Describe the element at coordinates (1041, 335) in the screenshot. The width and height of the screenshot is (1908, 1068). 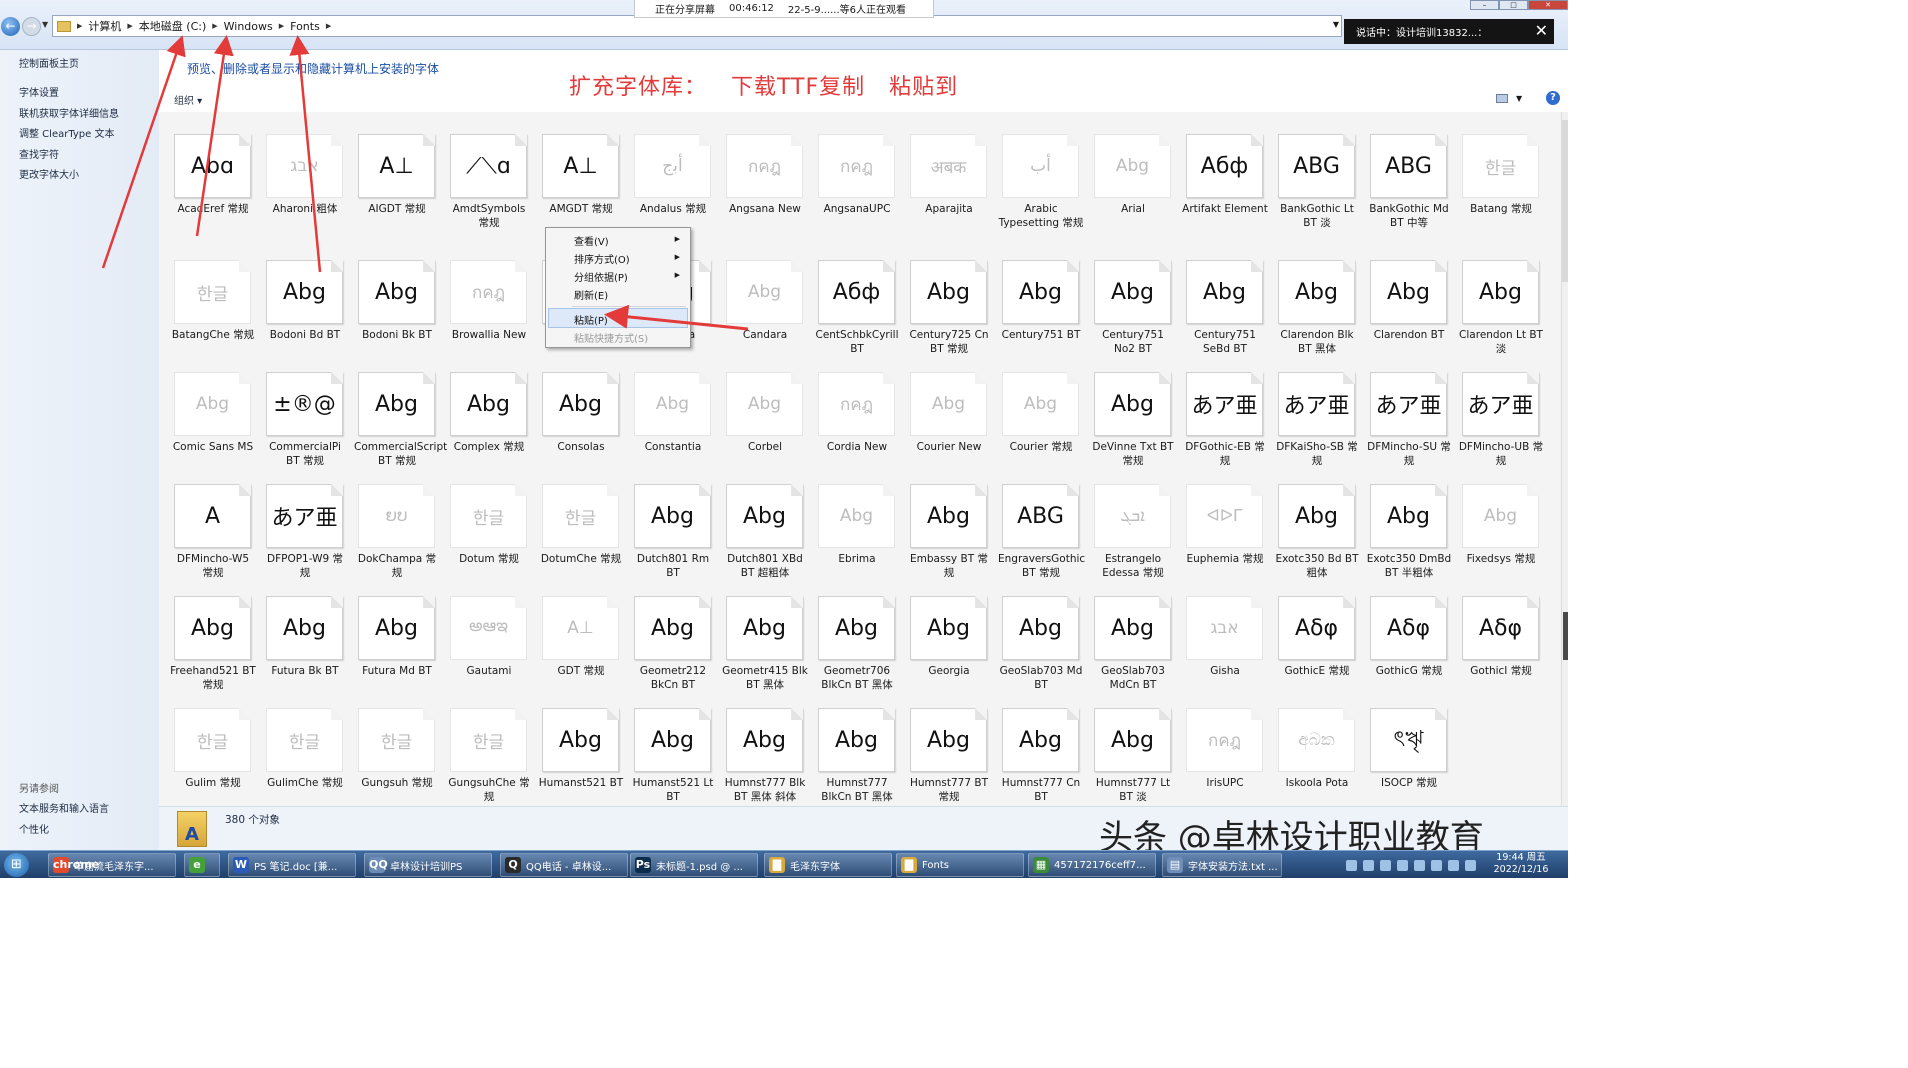
I see `font-name: Century751 BT` at that location.